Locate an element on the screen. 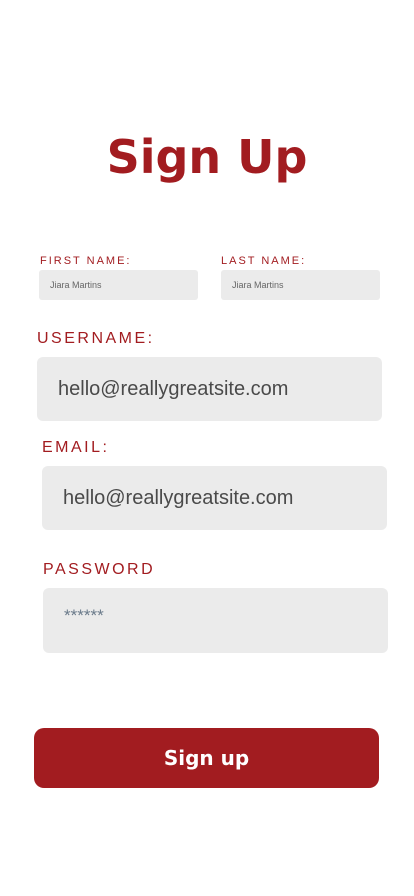  last-name-field: Jiara Martins is located at coordinates (300, 285).